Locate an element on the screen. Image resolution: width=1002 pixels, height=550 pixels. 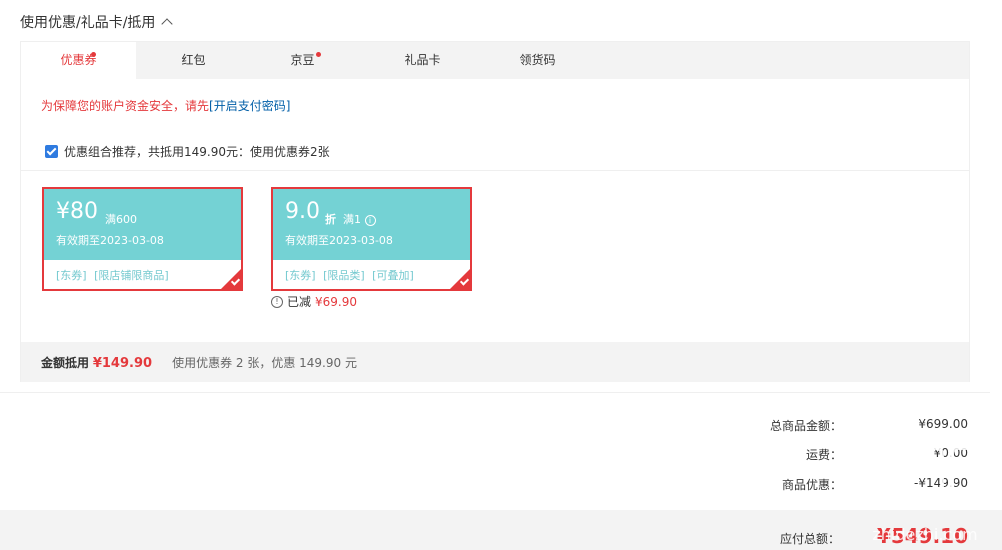
summary-group: 金额抵用 ¥149.90 is located at coordinates (96, 362).